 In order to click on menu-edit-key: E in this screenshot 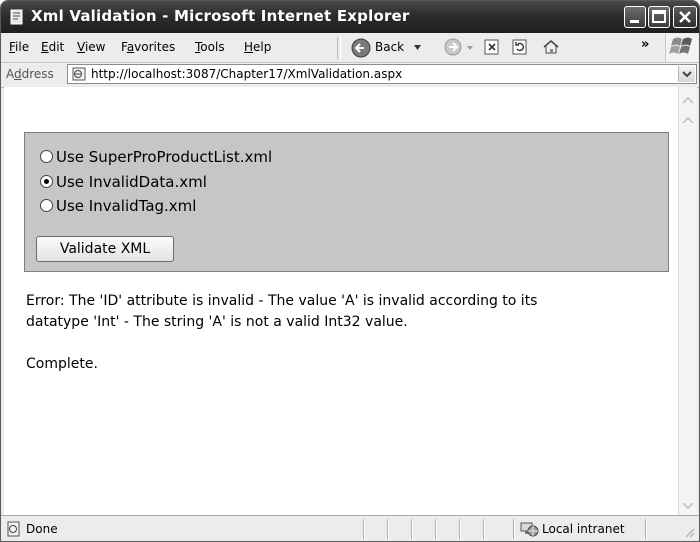, I will do `click(45, 47)`.